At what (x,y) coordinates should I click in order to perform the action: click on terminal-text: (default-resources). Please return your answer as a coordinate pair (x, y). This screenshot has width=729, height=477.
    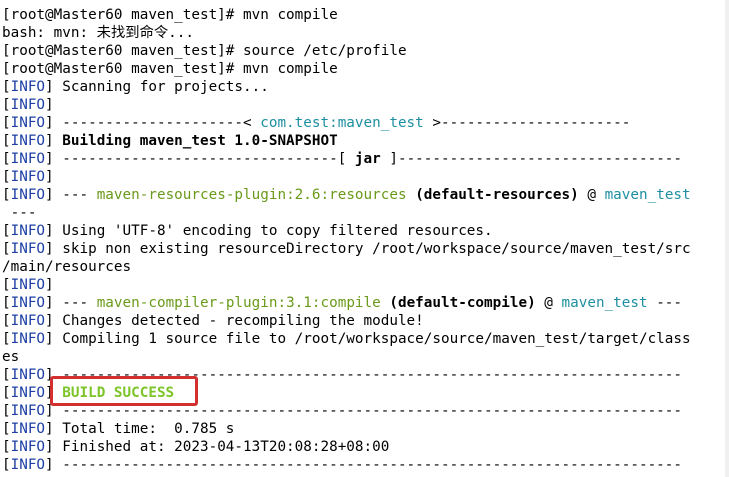
    Looking at the image, I should click on (497, 195).